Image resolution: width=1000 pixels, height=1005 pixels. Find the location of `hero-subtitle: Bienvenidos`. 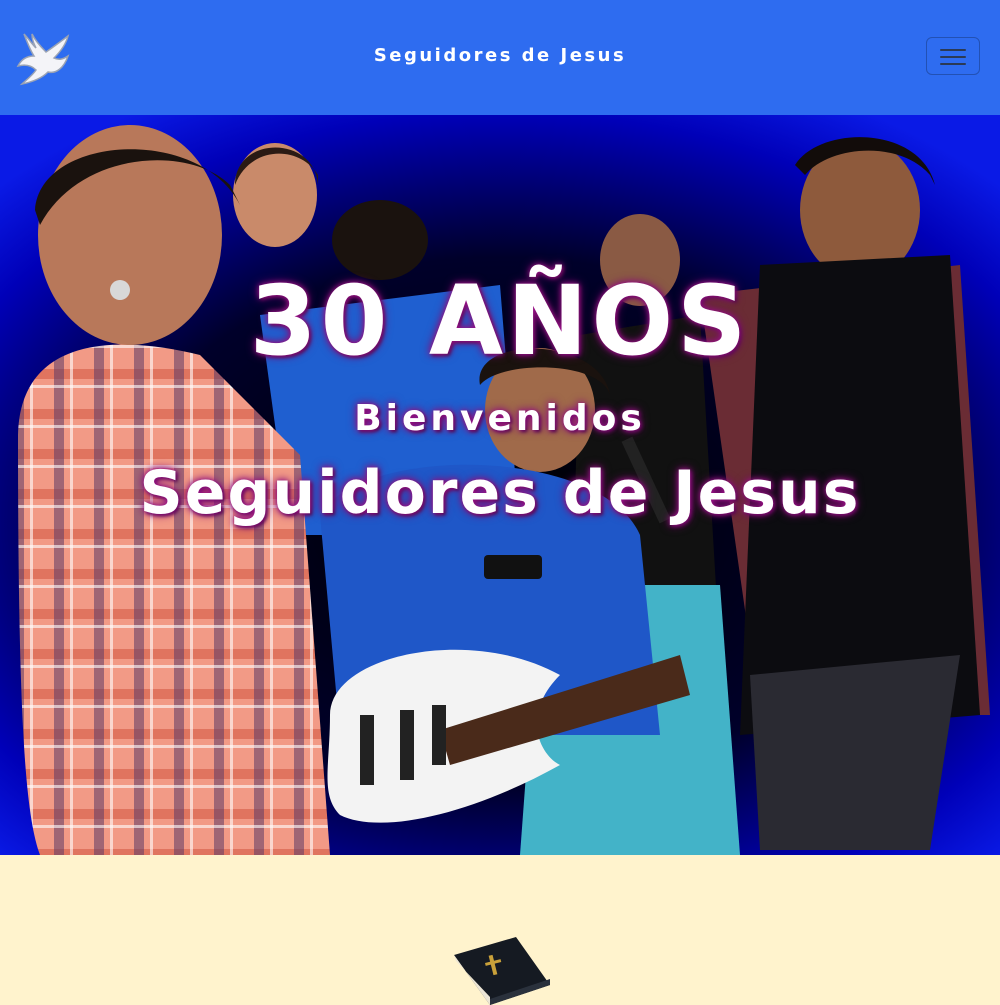

hero-subtitle: Bienvenidos is located at coordinates (500, 418).